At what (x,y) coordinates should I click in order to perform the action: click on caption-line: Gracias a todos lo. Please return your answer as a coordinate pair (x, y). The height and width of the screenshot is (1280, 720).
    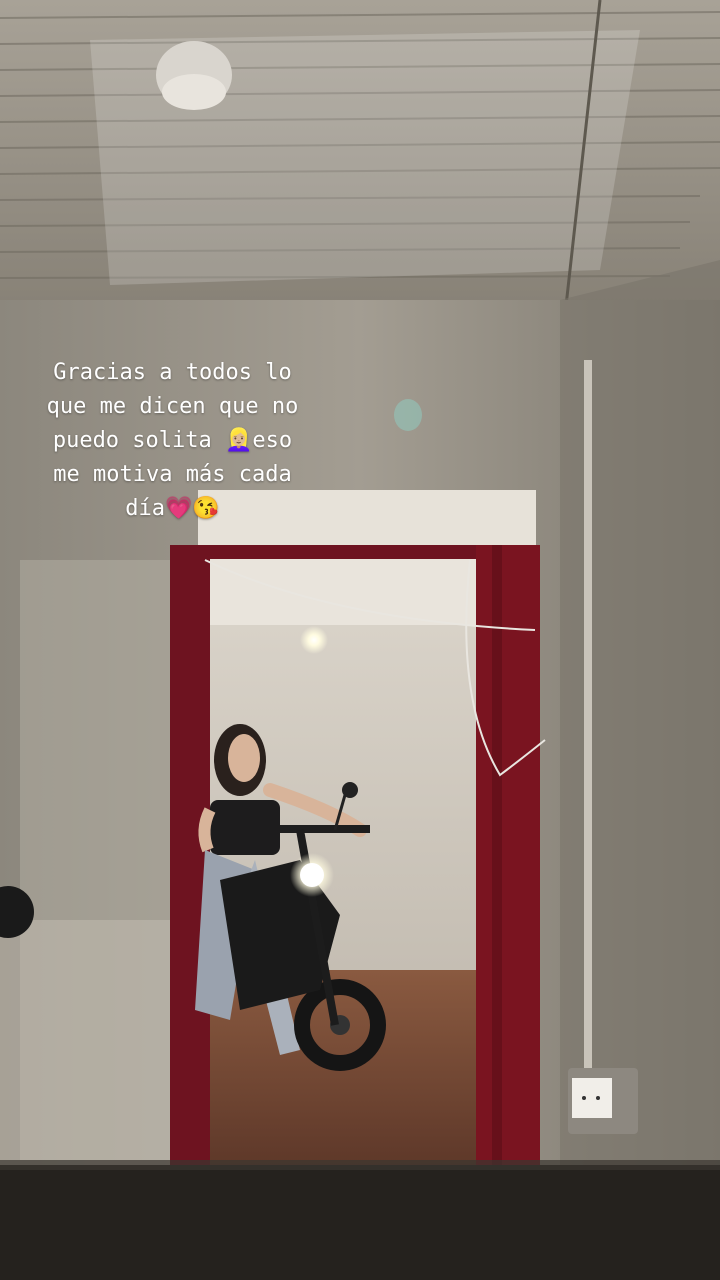
    Looking at the image, I should click on (172, 372).